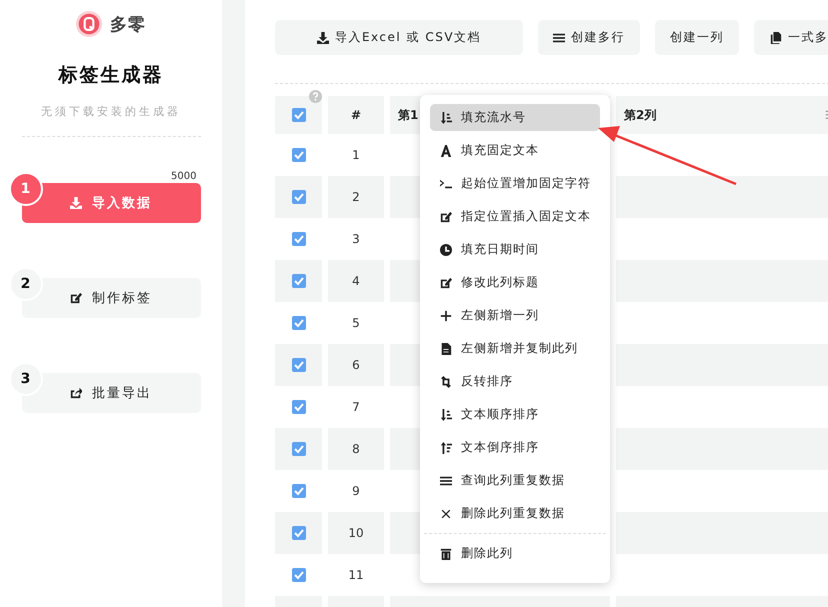 This screenshot has width=828, height=607. What do you see at coordinates (515, 315) in the screenshot?
I see `menu-item: 左侧新增一列` at bounding box center [515, 315].